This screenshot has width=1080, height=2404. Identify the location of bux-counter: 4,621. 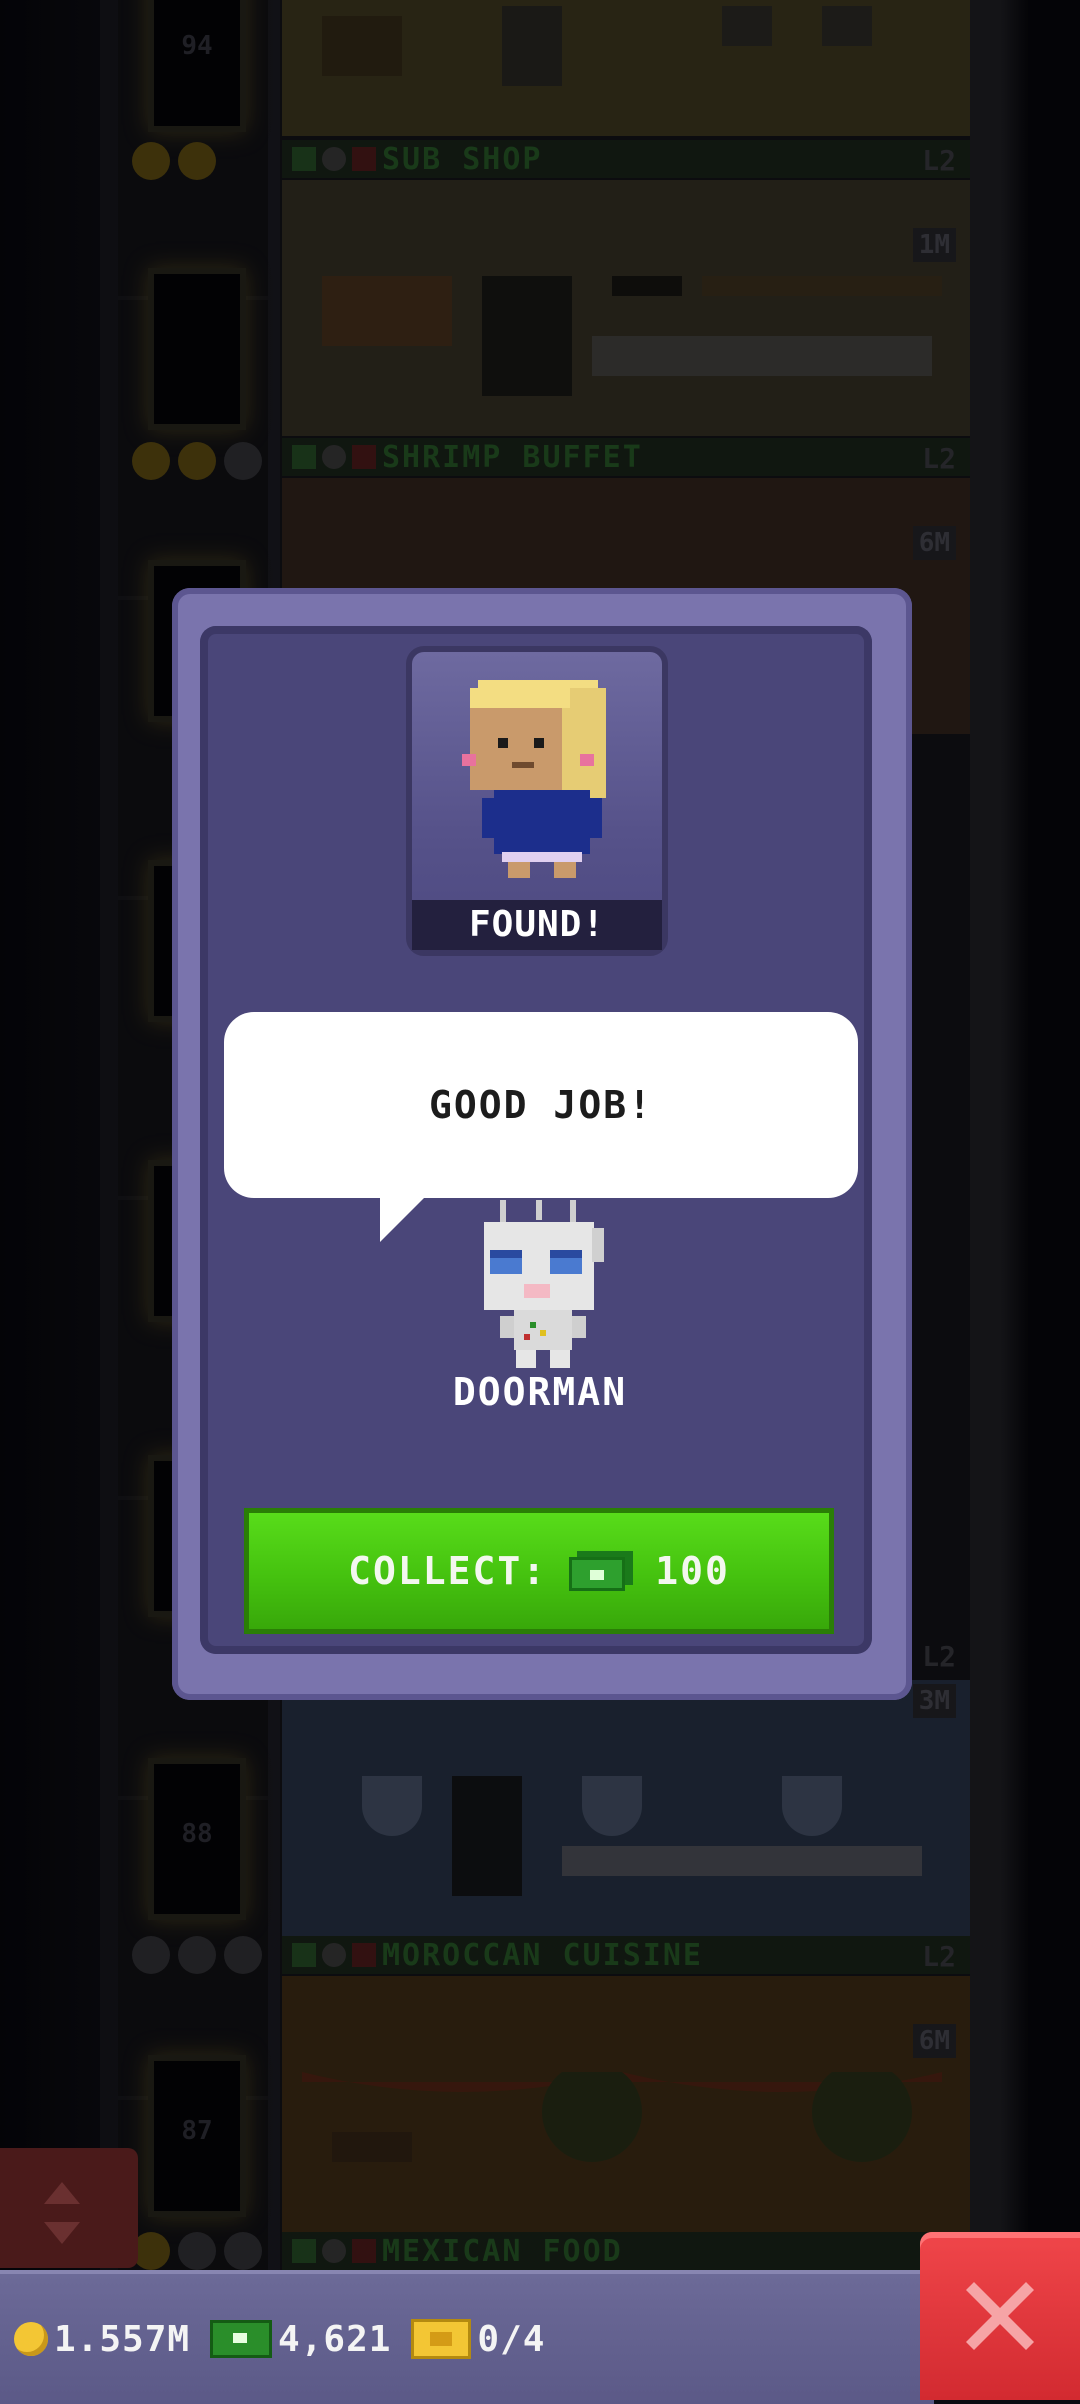
(300, 2339).